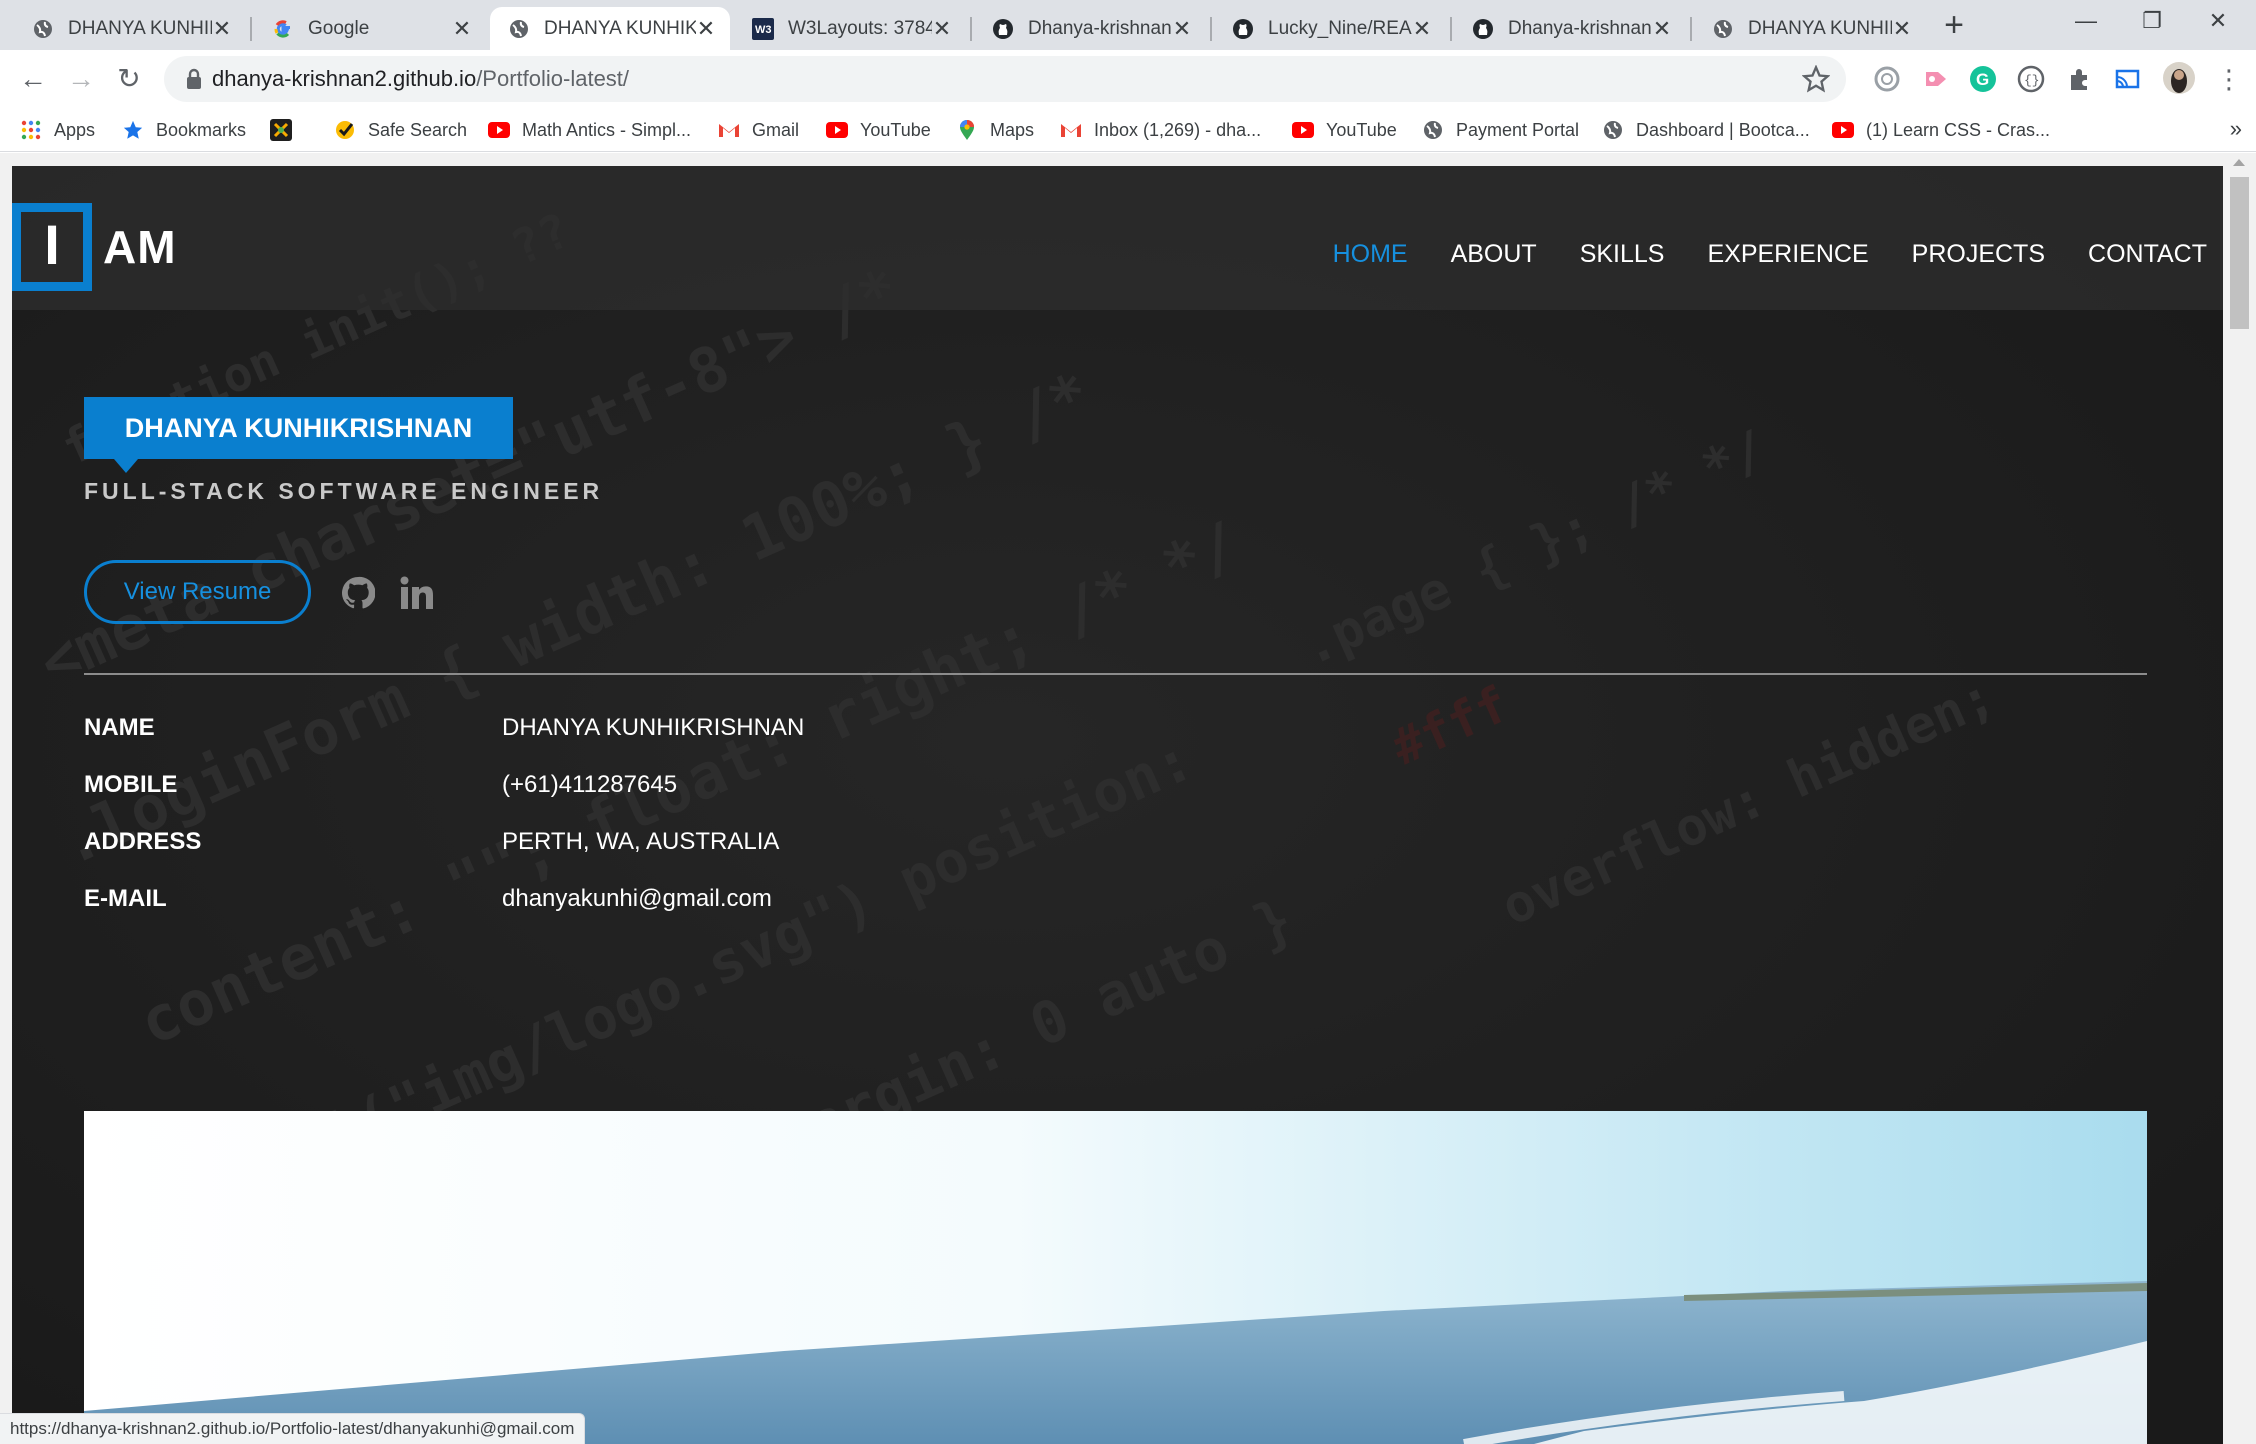  What do you see at coordinates (1494, 254) in the screenshot?
I see `nav-about: ABOUT` at bounding box center [1494, 254].